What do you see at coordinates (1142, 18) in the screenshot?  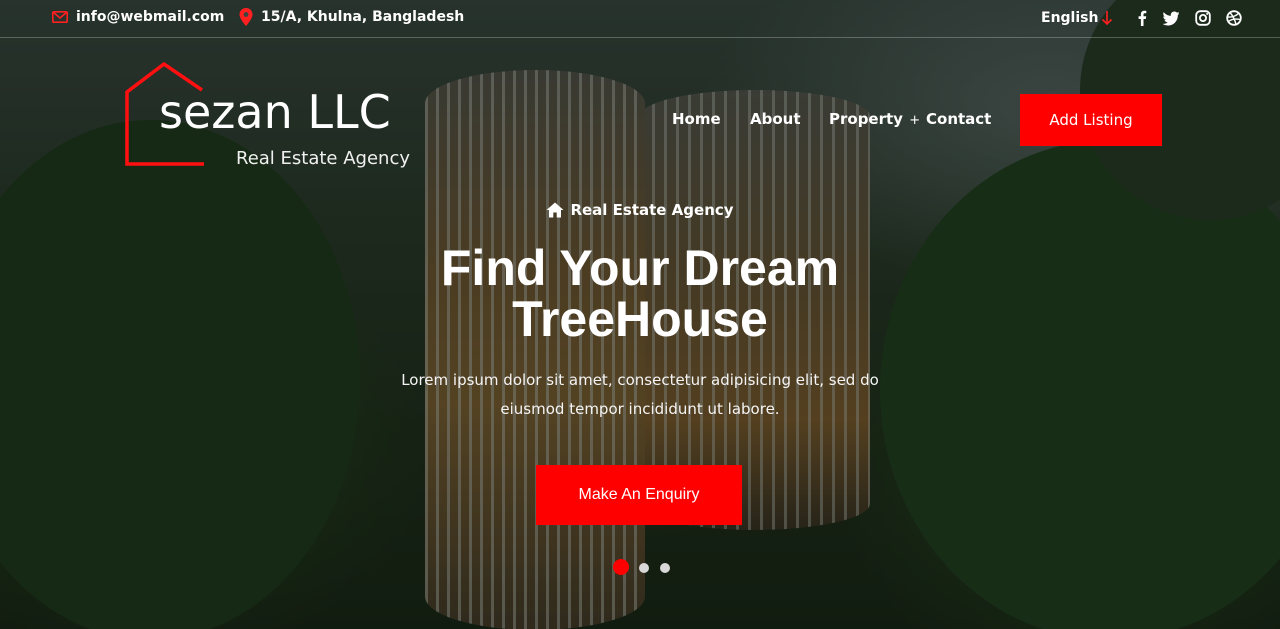 I see `facebook-icon` at bounding box center [1142, 18].